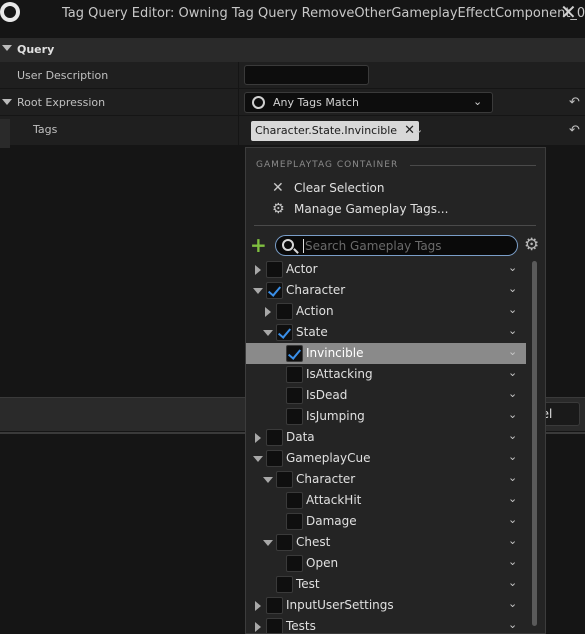 This screenshot has width=585, height=634. Describe the element at coordinates (386, 269) in the screenshot. I see `tag-tree-item: Actor ⌄` at that location.